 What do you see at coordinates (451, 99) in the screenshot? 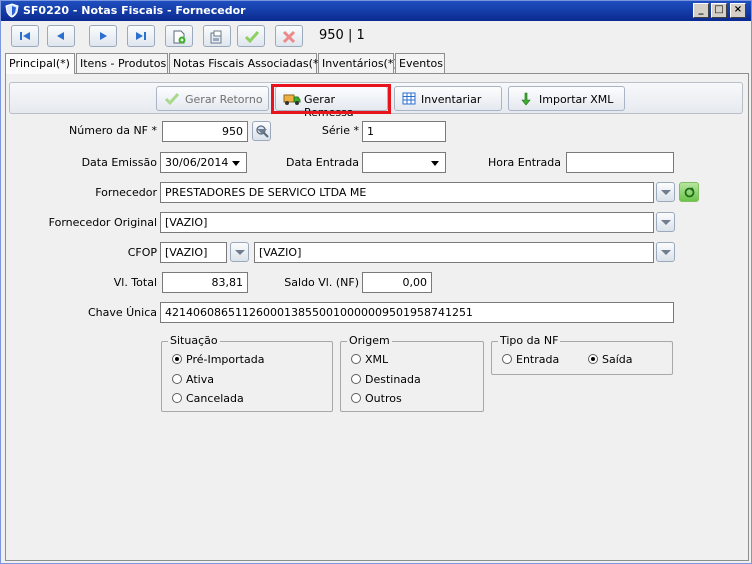
I see `inventariar-label: Inventariar` at bounding box center [451, 99].